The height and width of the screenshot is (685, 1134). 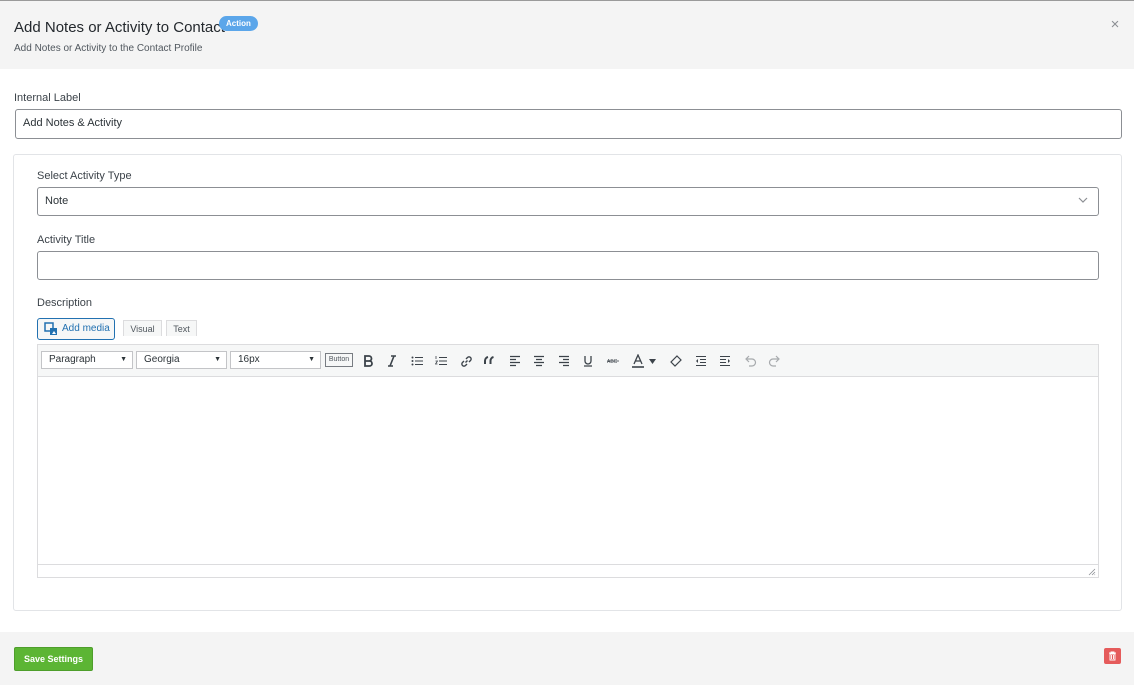 What do you see at coordinates (676, 361) in the screenshot?
I see `clear-formatting-icon` at bounding box center [676, 361].